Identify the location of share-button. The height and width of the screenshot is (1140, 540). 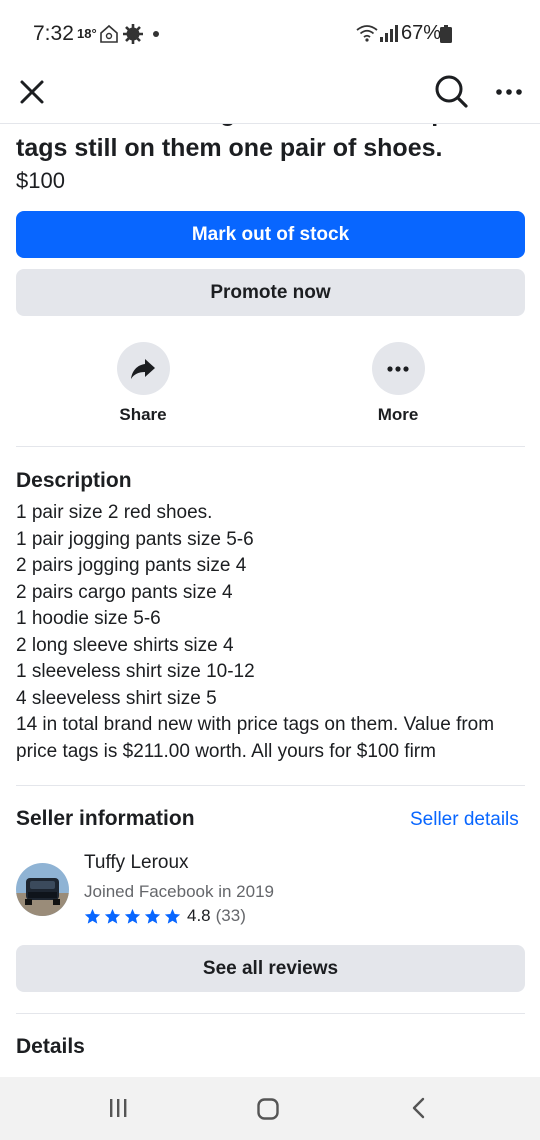
(143, 368).